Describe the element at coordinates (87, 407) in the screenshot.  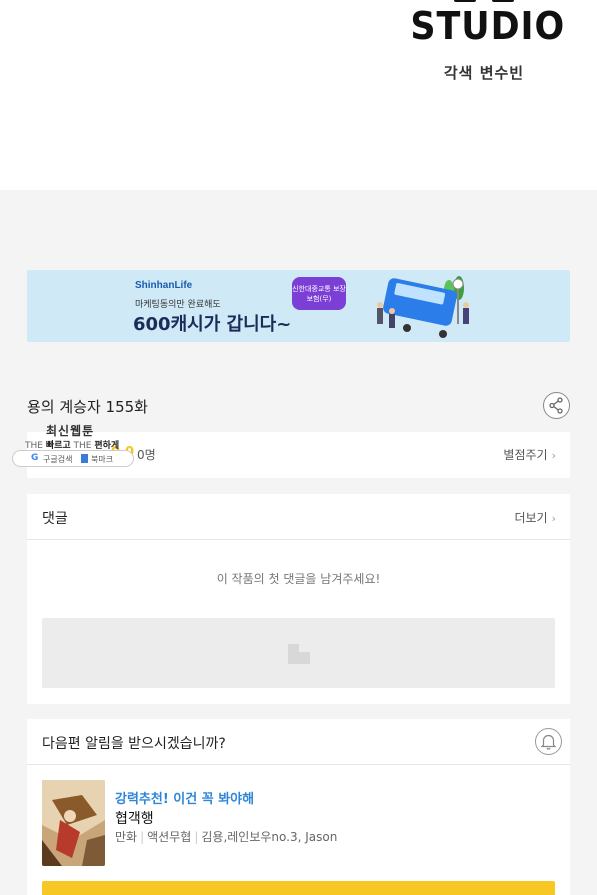
I see `episode-title: 용의 계승자 155화` at that location.